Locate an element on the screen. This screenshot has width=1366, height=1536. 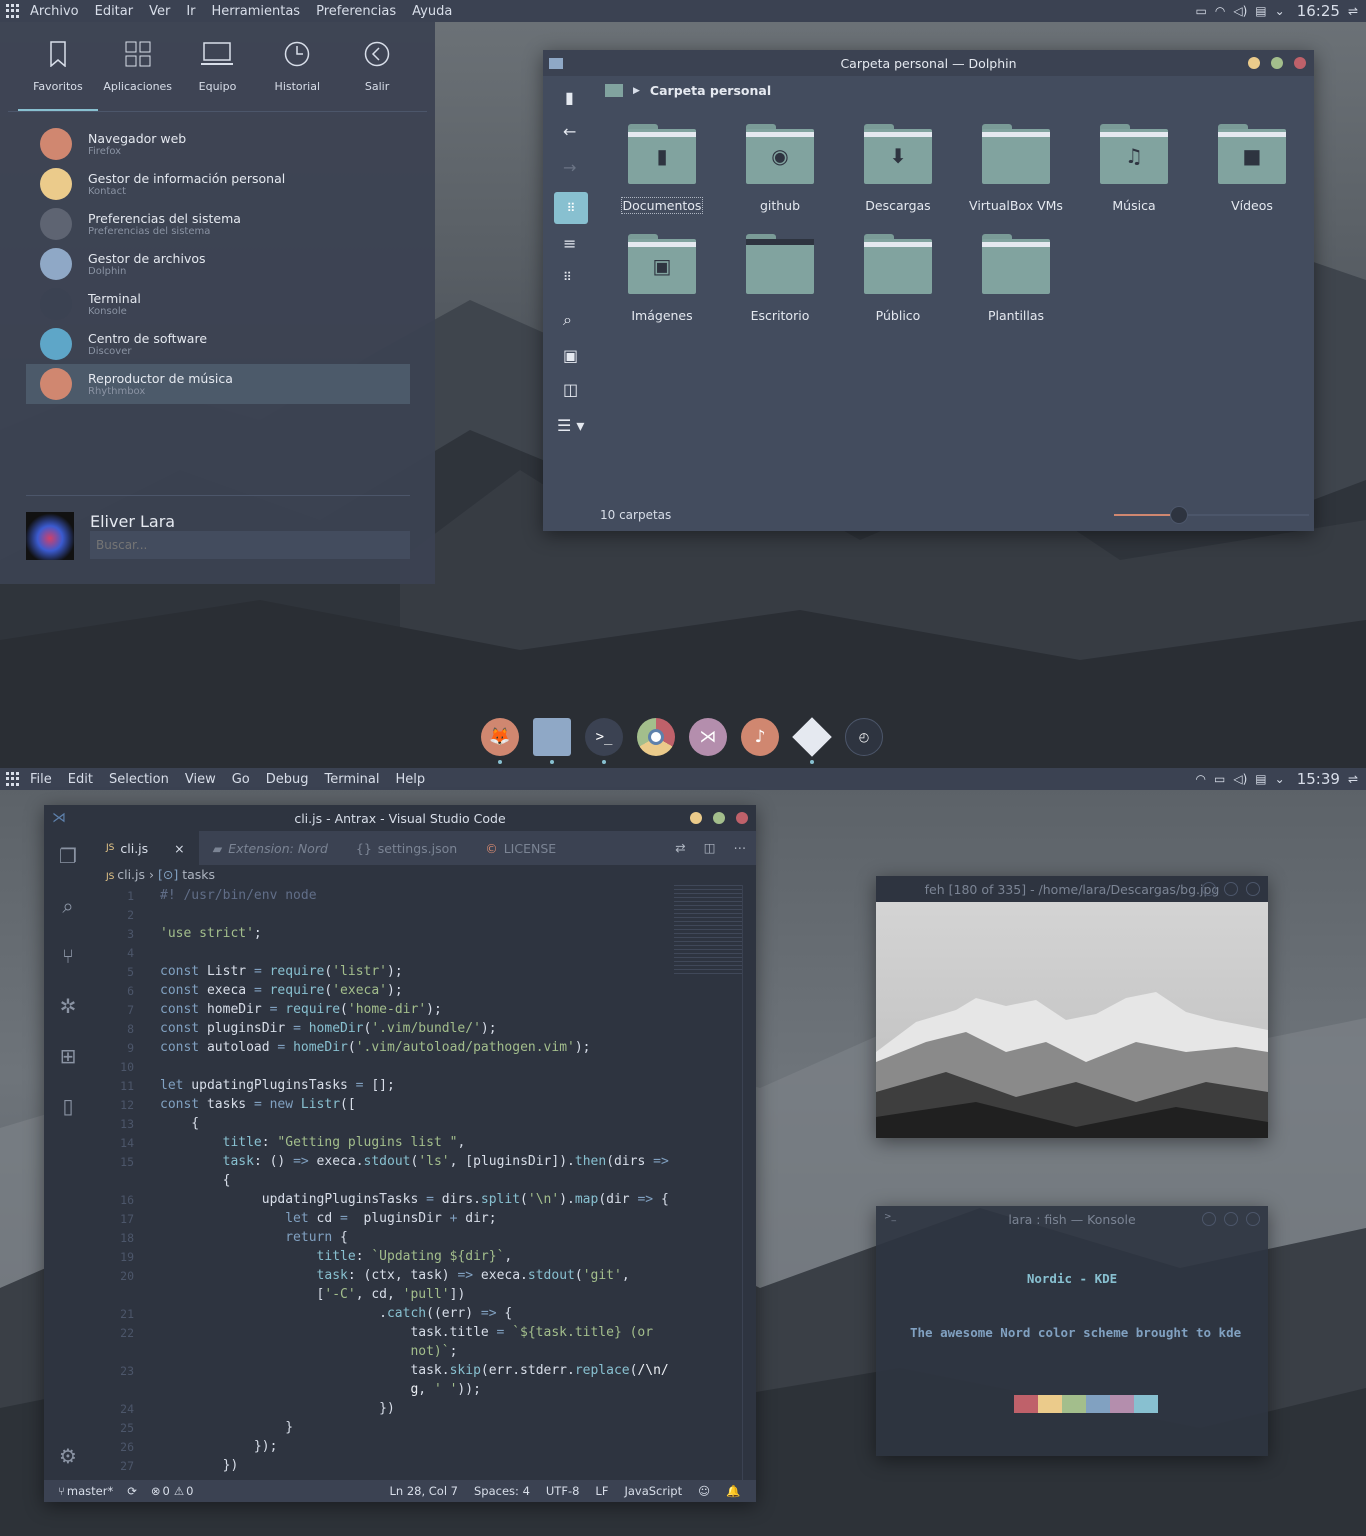
folder-item: VirtualBox VMs is located at coordinates (1016, 168).